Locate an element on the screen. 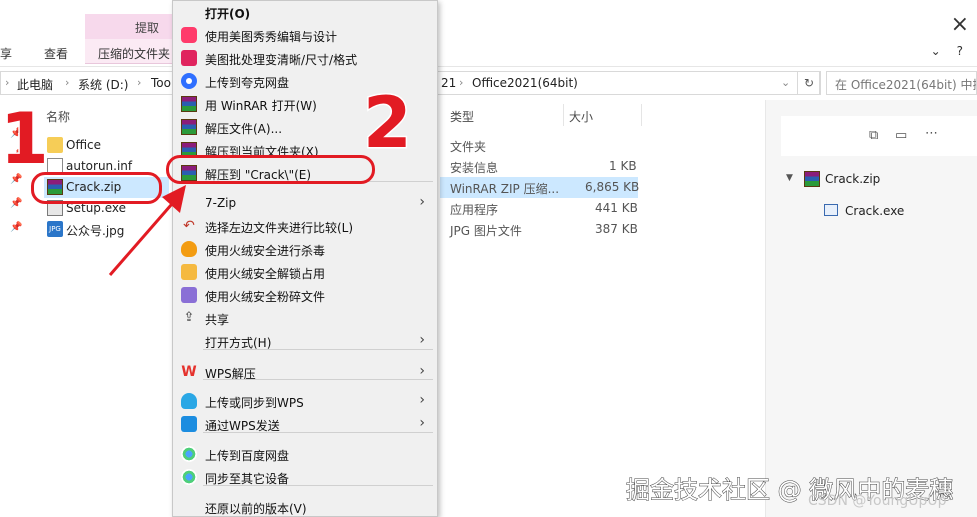 The image size is (977, 517). menu-item-15: W WPS解压 › is located at coordinates (305, 372).